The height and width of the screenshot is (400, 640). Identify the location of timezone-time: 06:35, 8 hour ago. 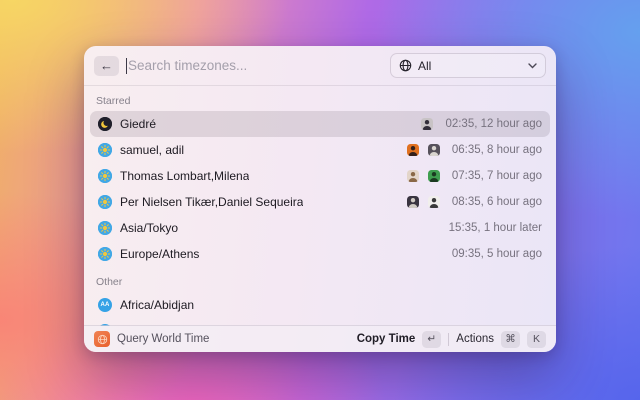
(496, 150).